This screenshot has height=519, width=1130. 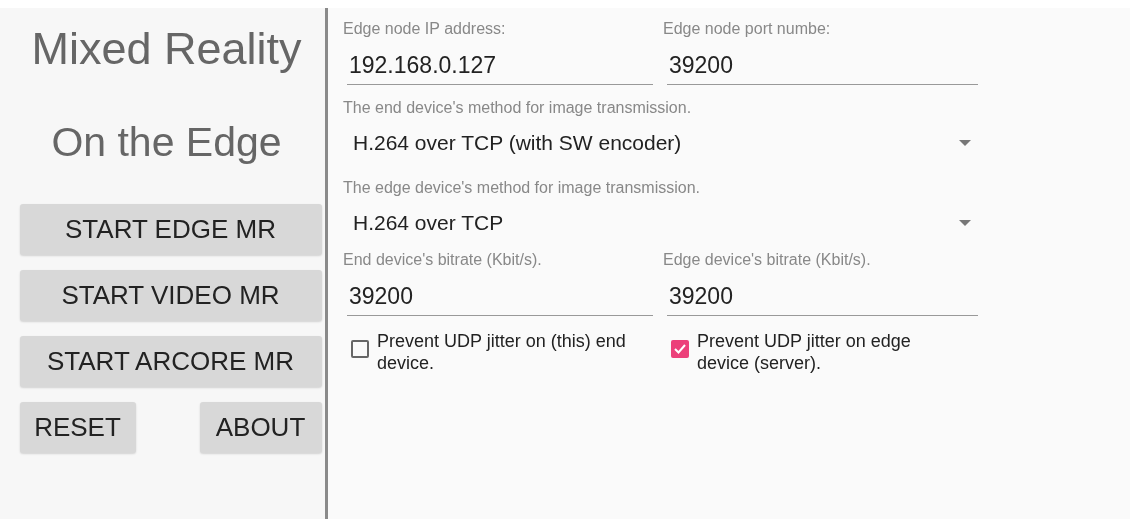 I want to click on field-label: Edge device's bitrate (Kbit/s)., so click(x=767, y=260).